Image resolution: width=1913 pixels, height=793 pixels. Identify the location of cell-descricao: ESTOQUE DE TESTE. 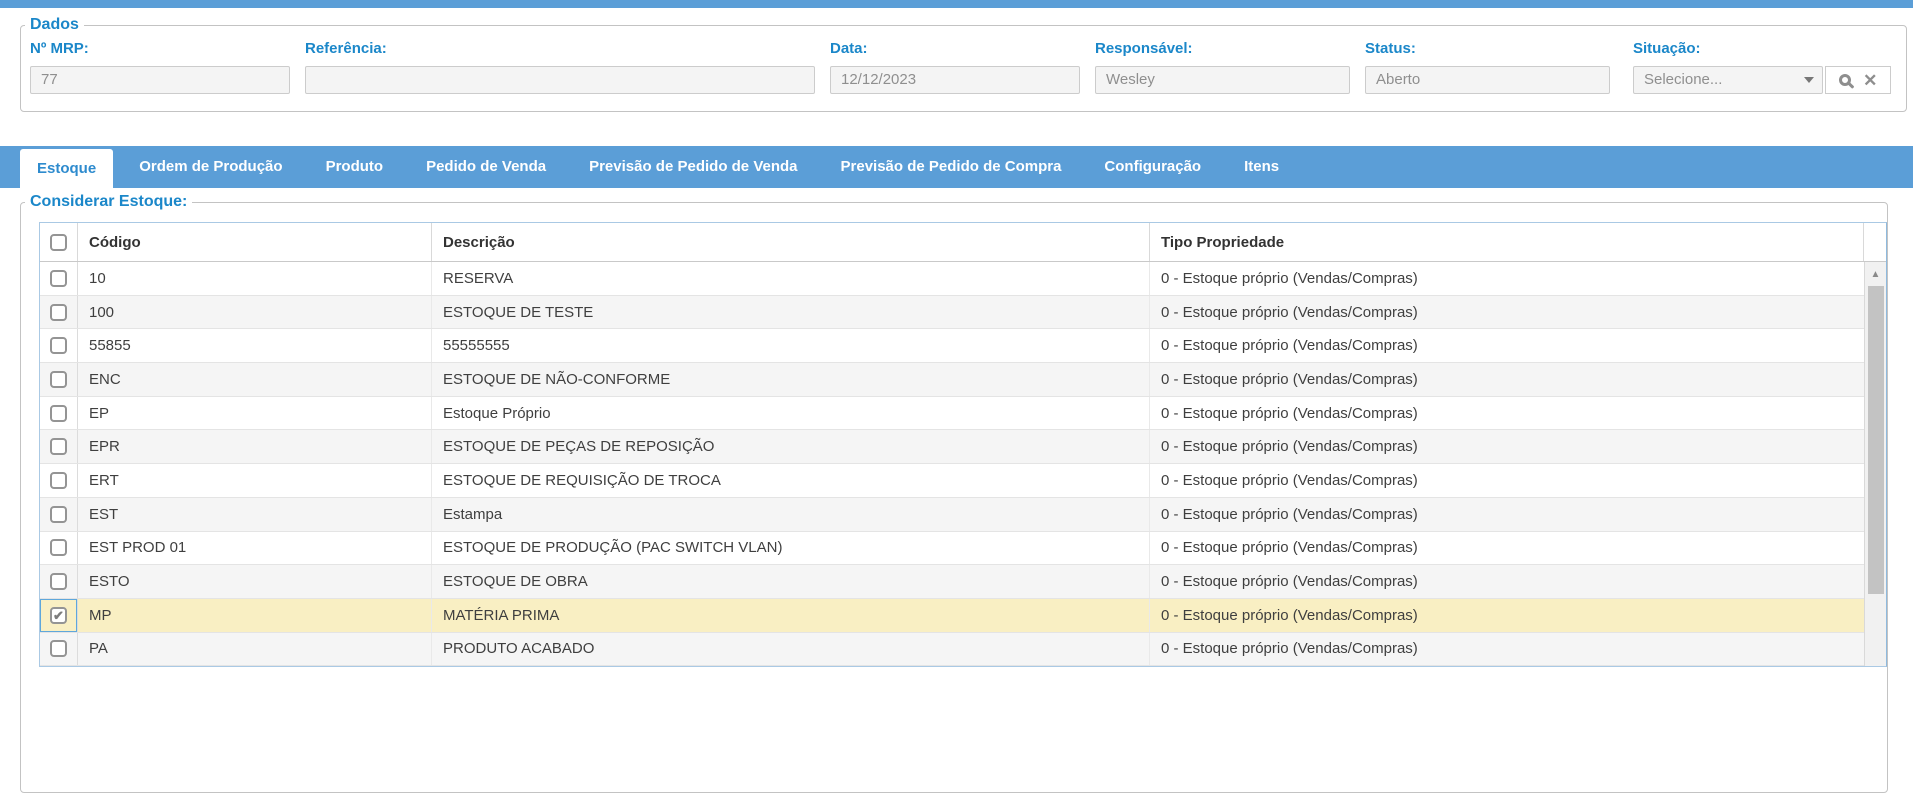
(791, 312).